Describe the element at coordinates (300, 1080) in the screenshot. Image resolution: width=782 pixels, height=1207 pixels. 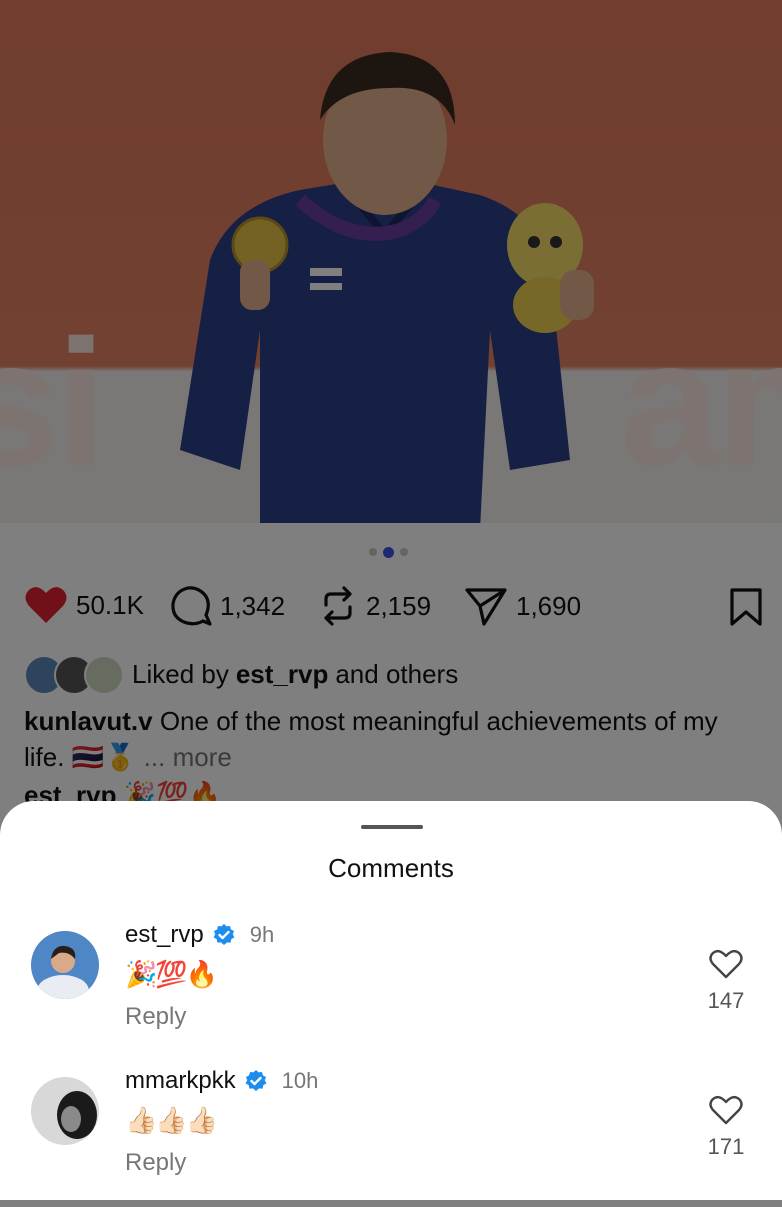
I see `comment-time: 10h` at that location.